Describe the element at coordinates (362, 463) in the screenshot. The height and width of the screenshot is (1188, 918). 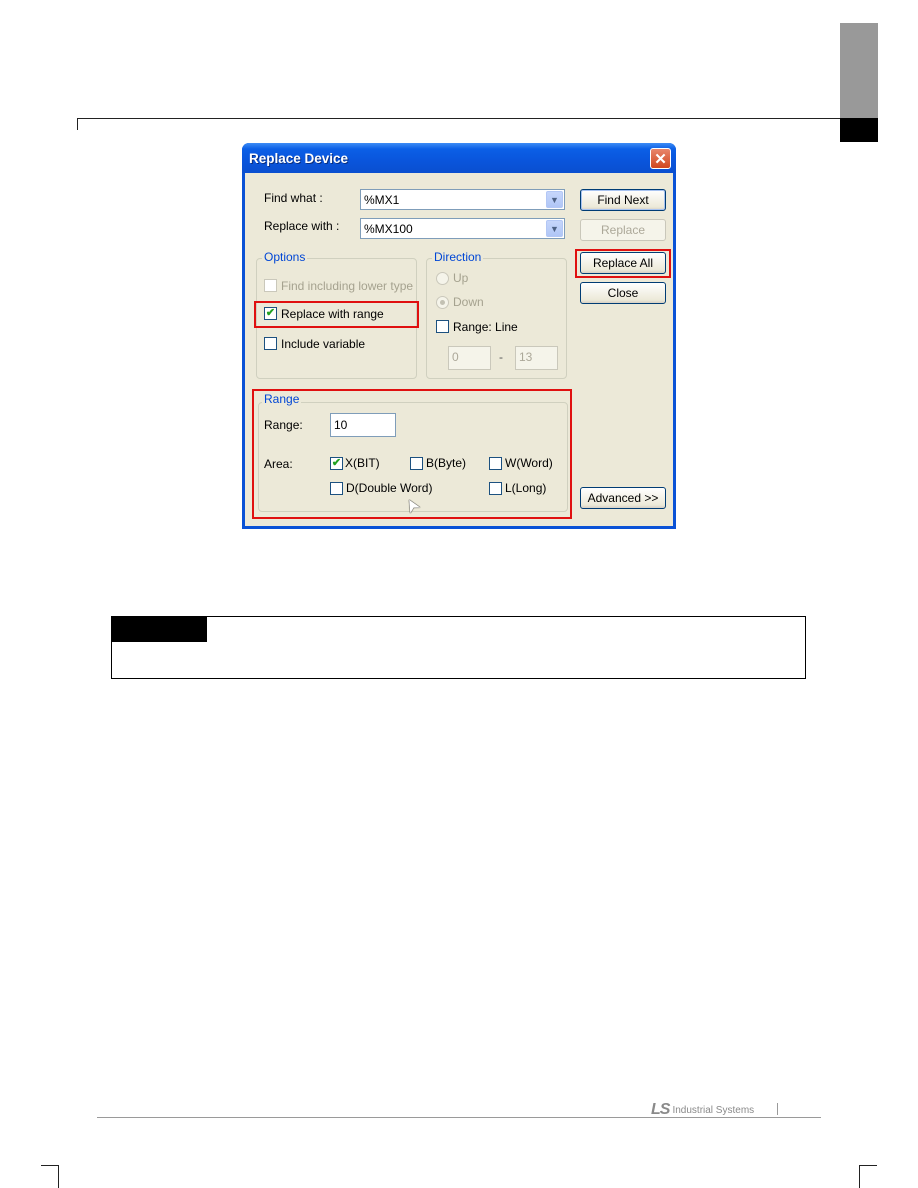
I see `area-x-bit-label: X(BIT)` at that location.